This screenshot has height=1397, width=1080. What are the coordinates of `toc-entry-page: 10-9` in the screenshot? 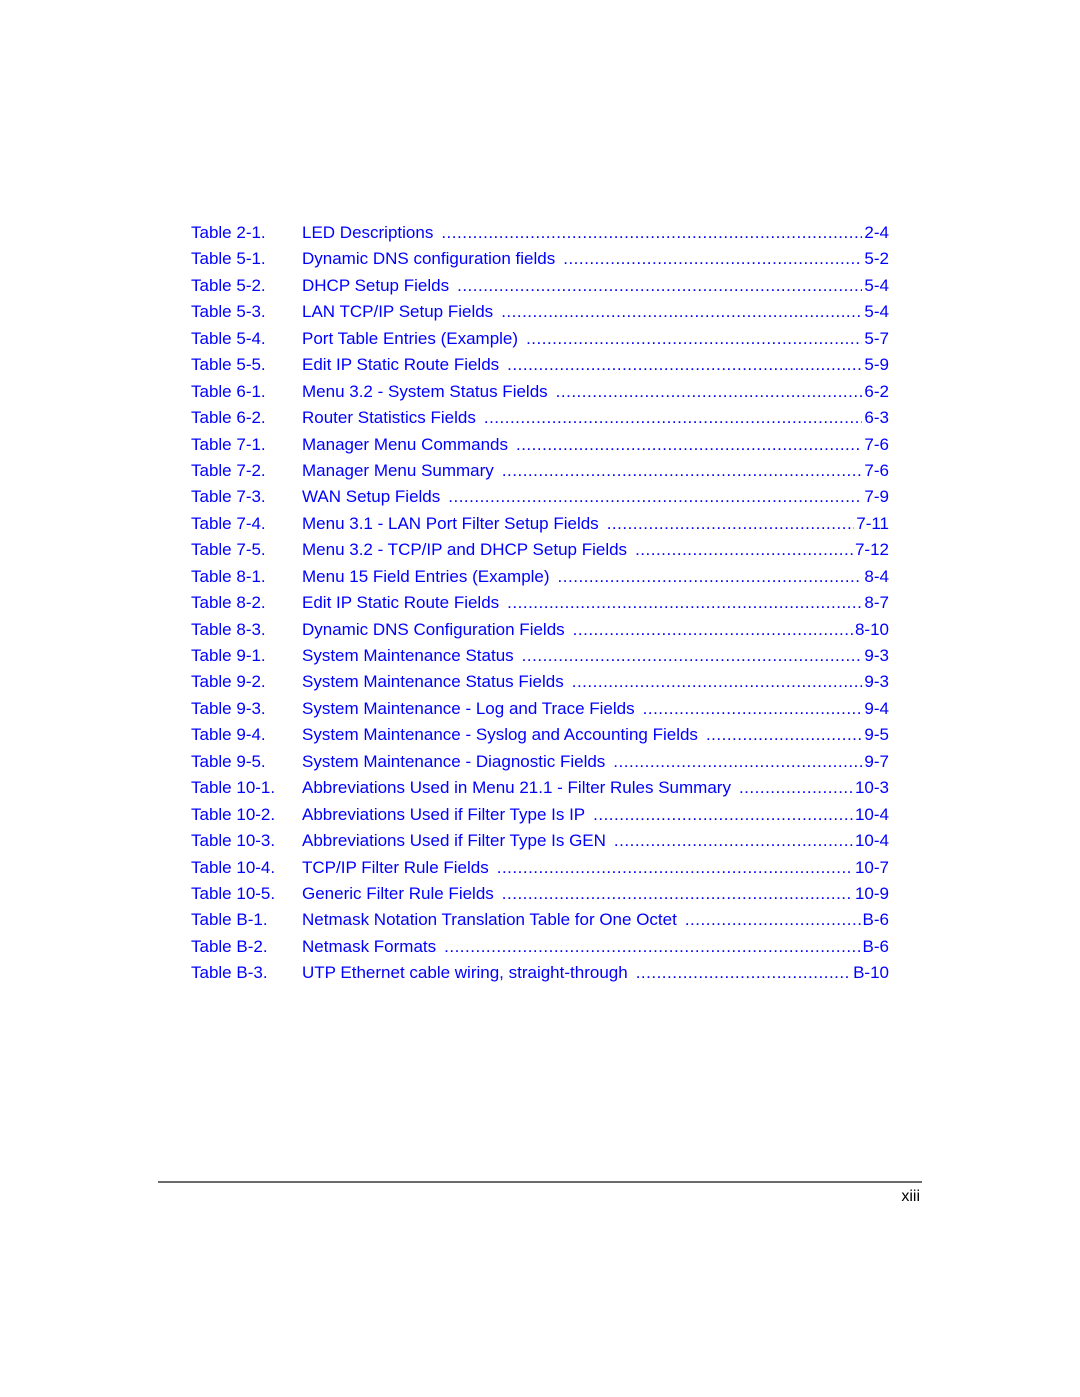 It's located at (871, 893).